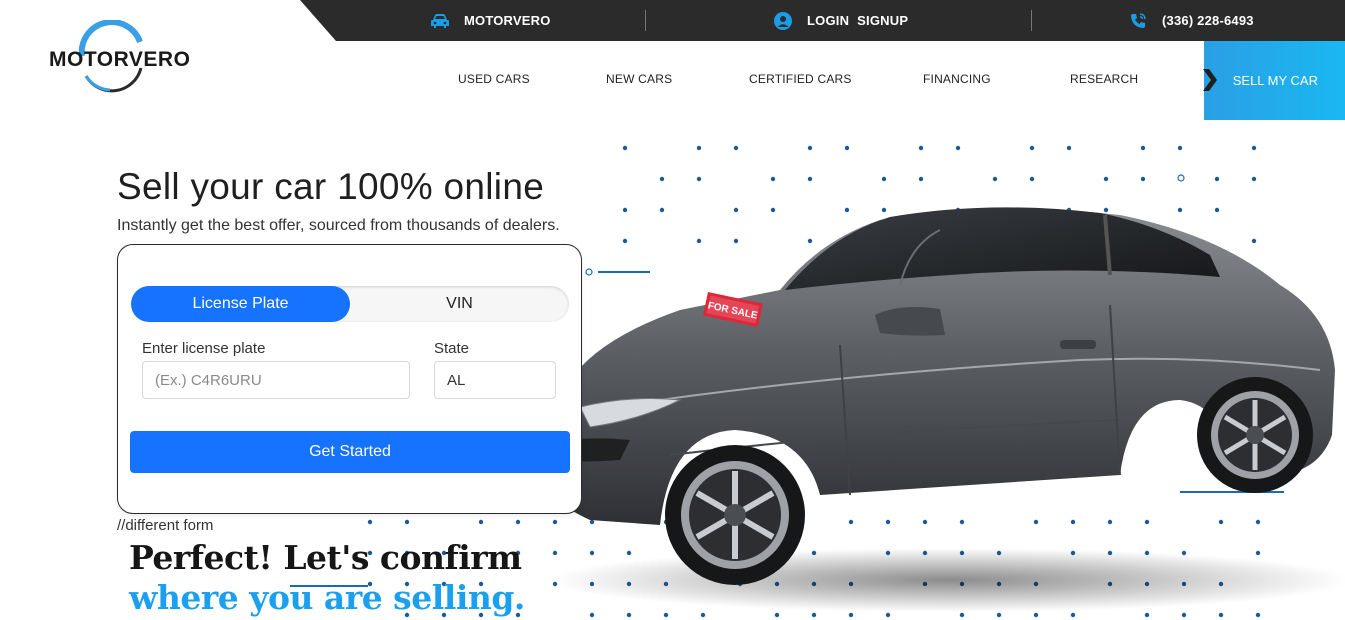  What do you see at coordinates (325, 557) in the screenshot?
I see `confirm-heading-line1: Perfect! Let's confirm` at bounding box center [325, 557].